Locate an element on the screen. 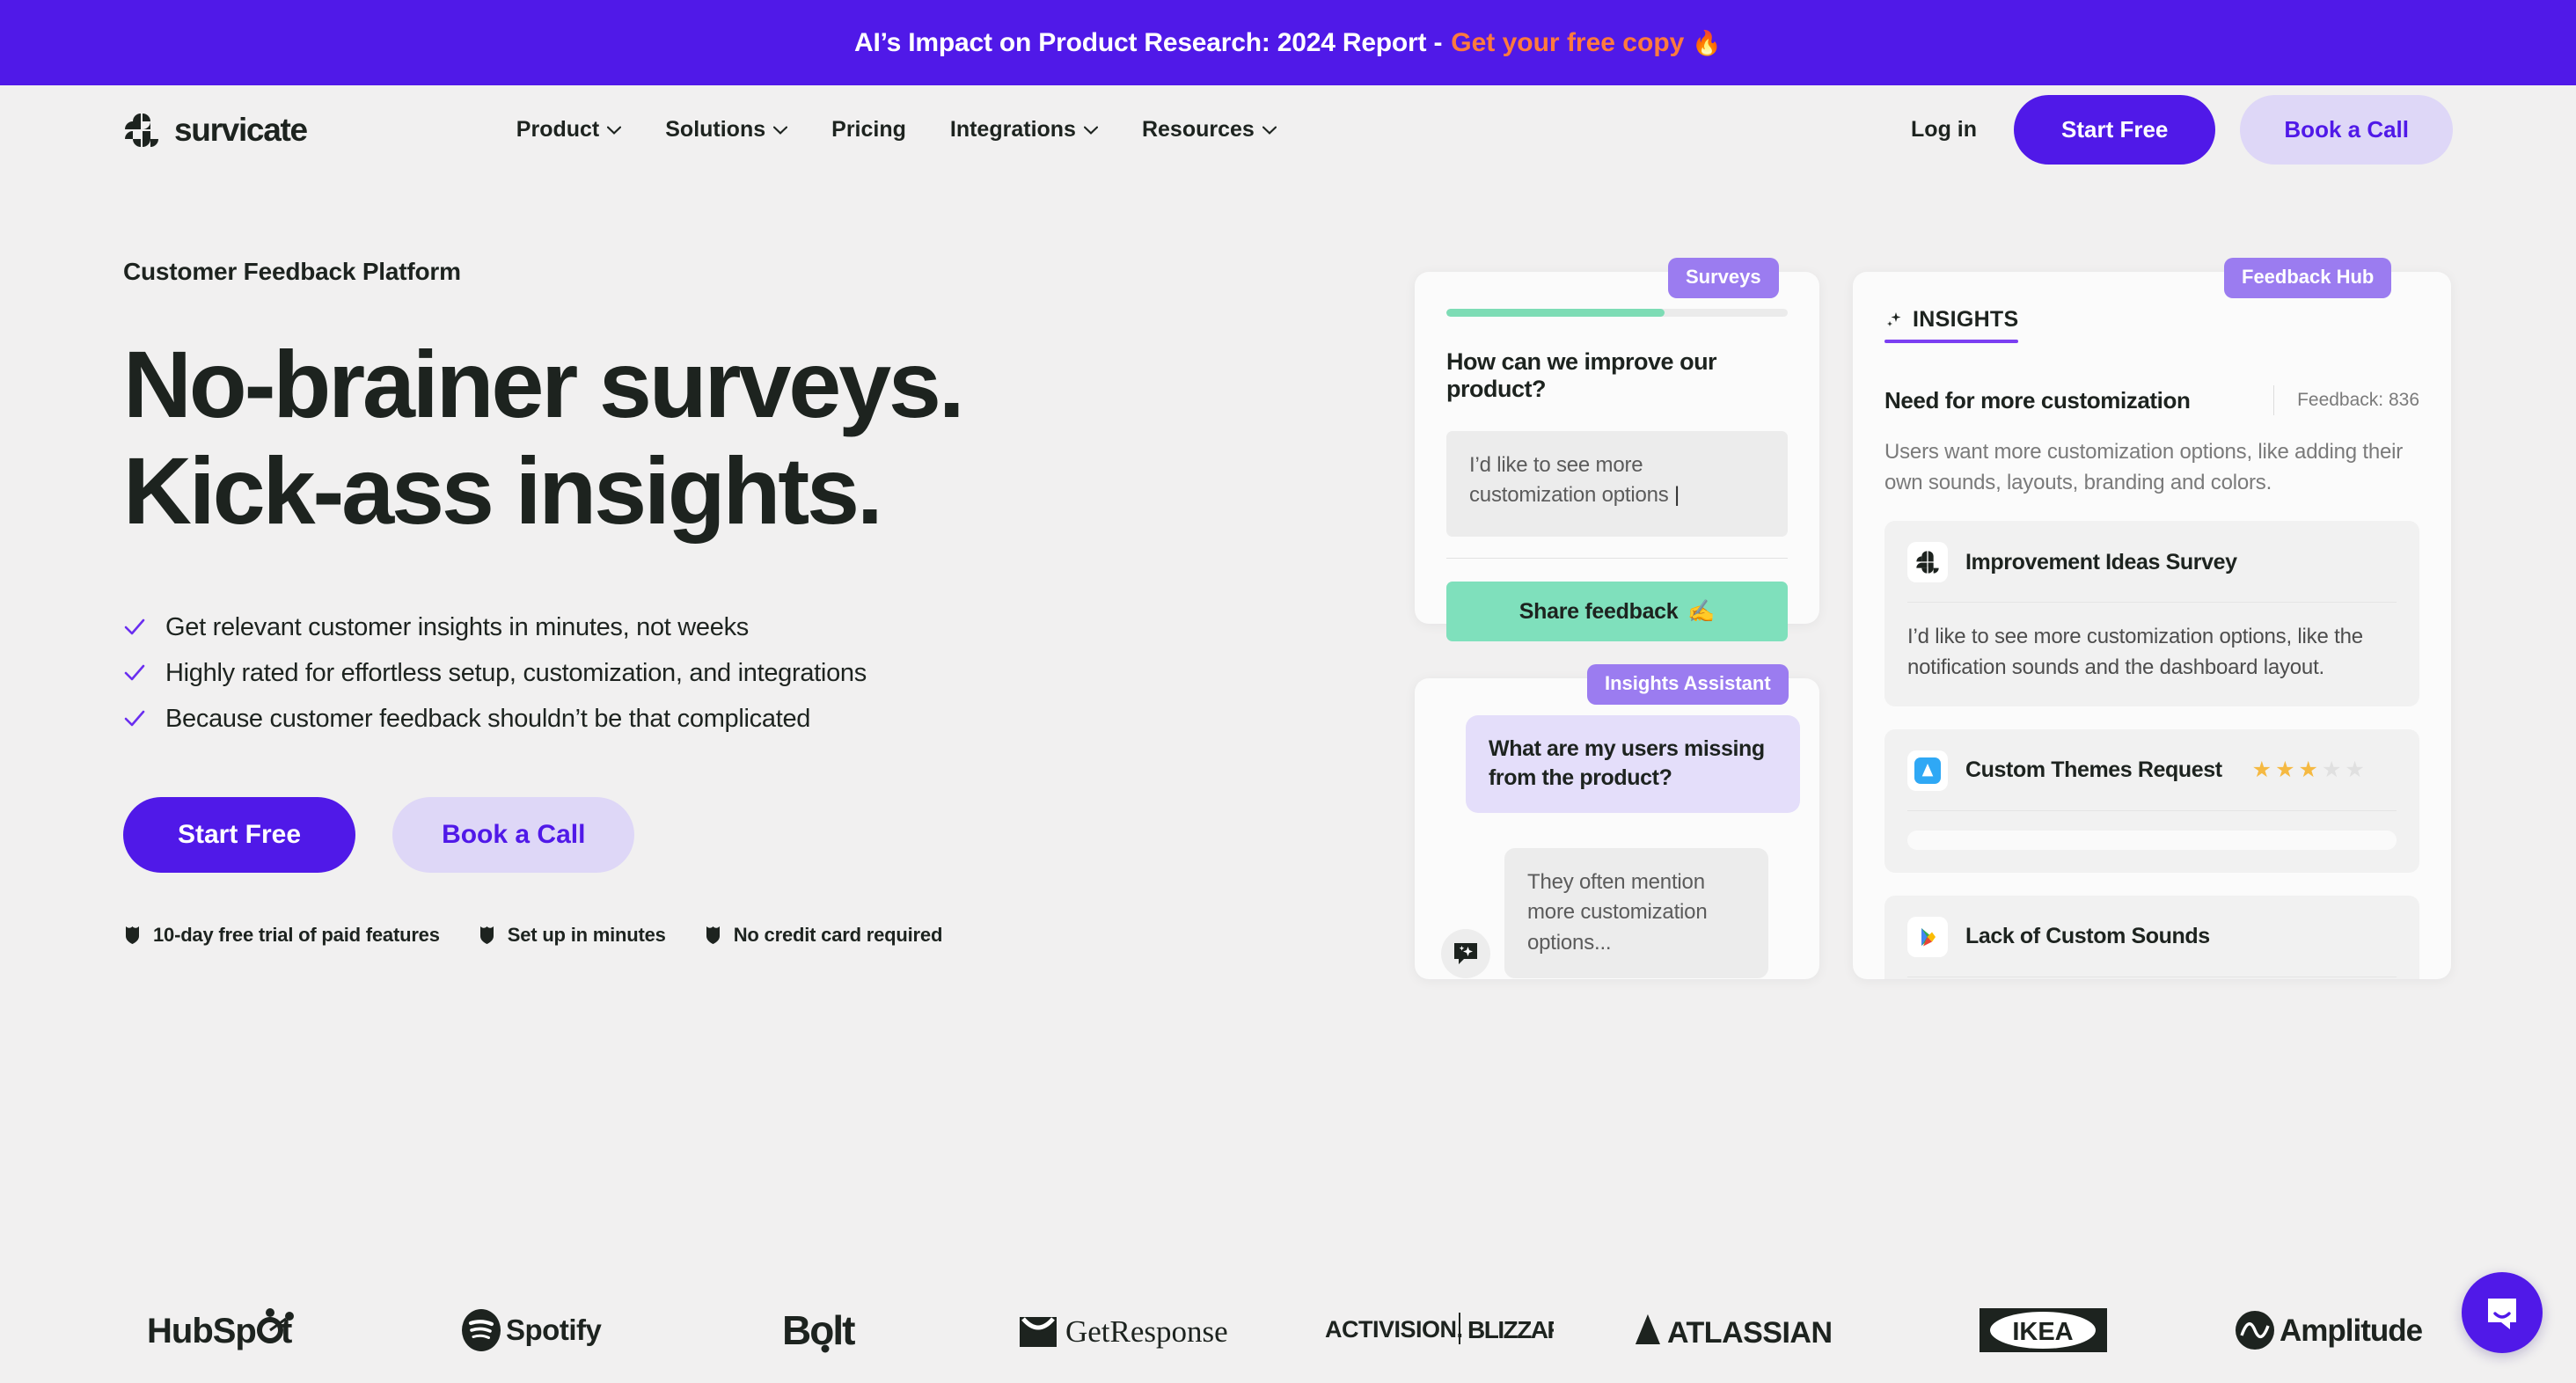  getresponse-logo-icon: GetResponse is located at coordinates (1124, 1331).